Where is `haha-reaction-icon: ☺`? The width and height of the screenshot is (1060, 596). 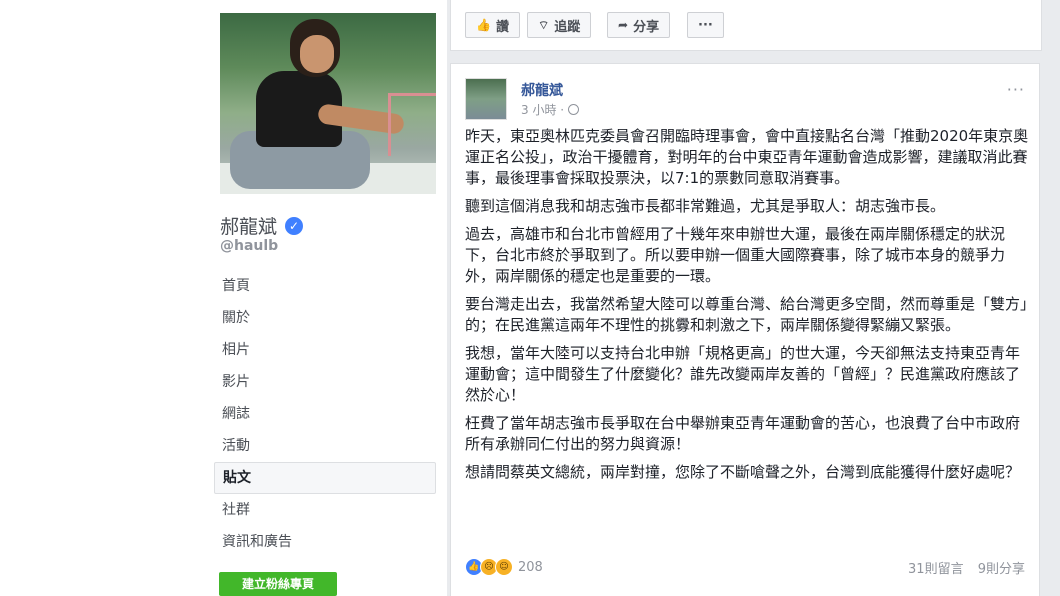
haha-reaction-icon: ☺ is located at coordinates (504, 567).